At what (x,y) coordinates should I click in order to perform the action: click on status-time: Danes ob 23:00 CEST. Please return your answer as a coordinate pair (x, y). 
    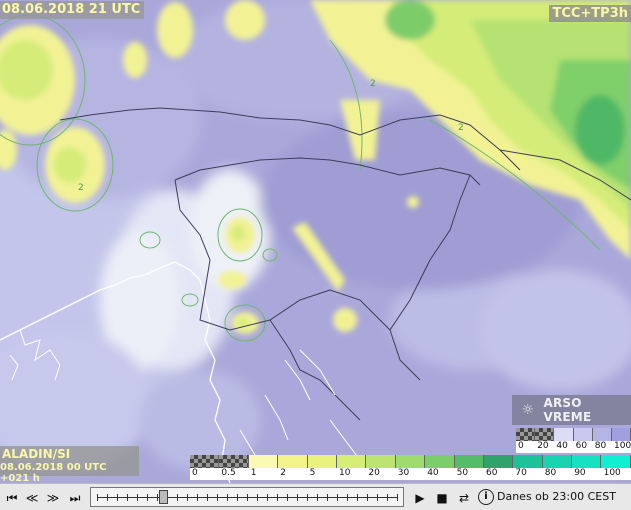
    Looking at the image, I should click on (556, 496).